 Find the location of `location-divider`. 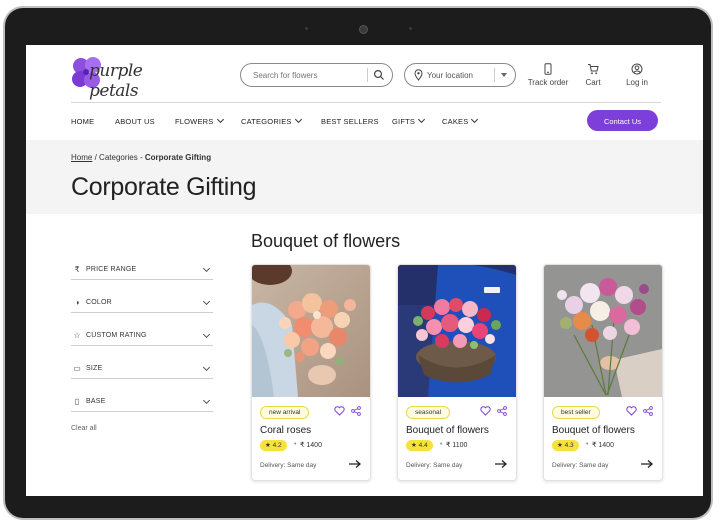

location-divider is located at coordinates (494, 75).